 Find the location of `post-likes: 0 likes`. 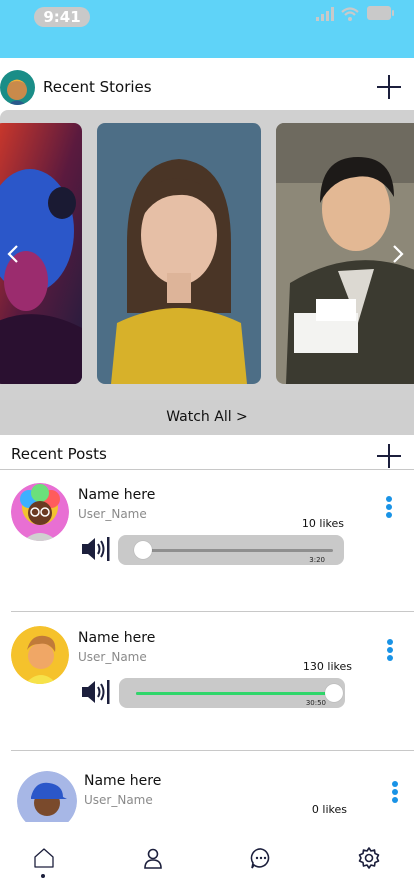

post-likes: 0 likes is located at coordinates (329, 809).